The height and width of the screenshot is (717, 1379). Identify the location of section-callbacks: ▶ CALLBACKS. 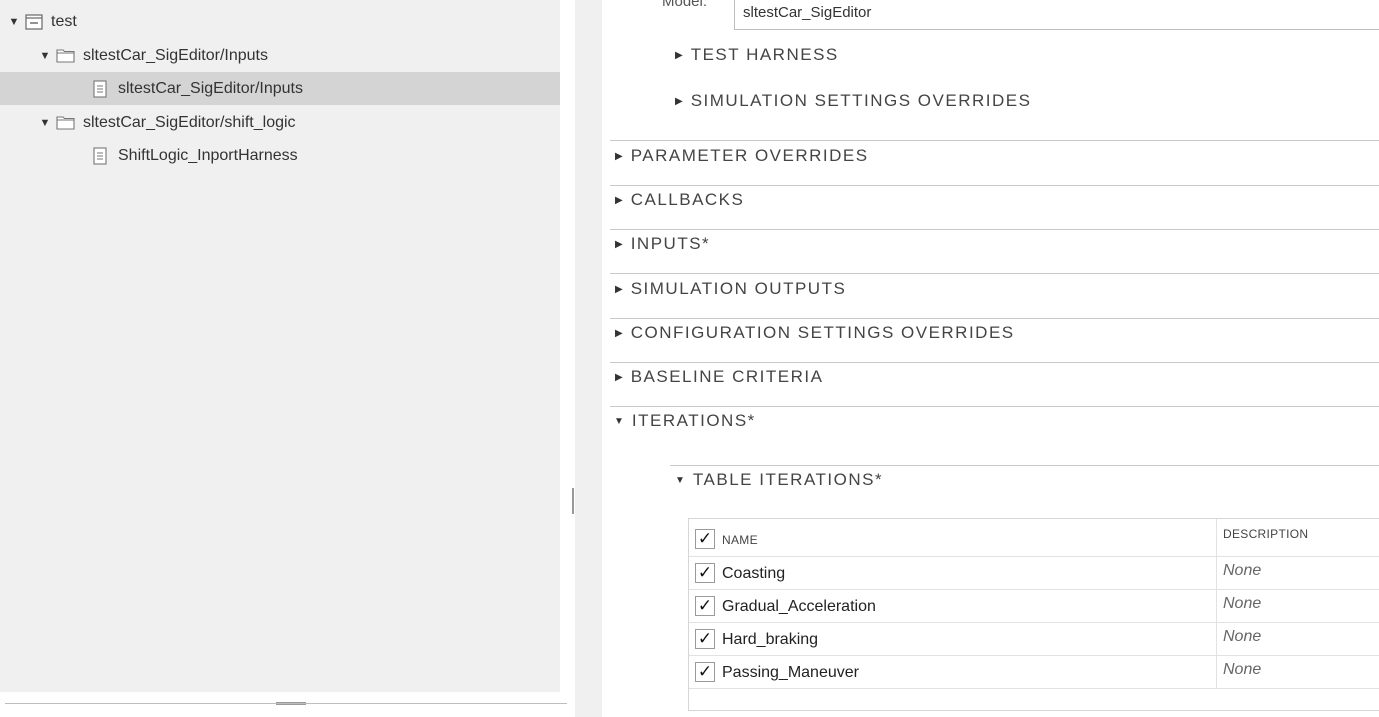
(679, 200).